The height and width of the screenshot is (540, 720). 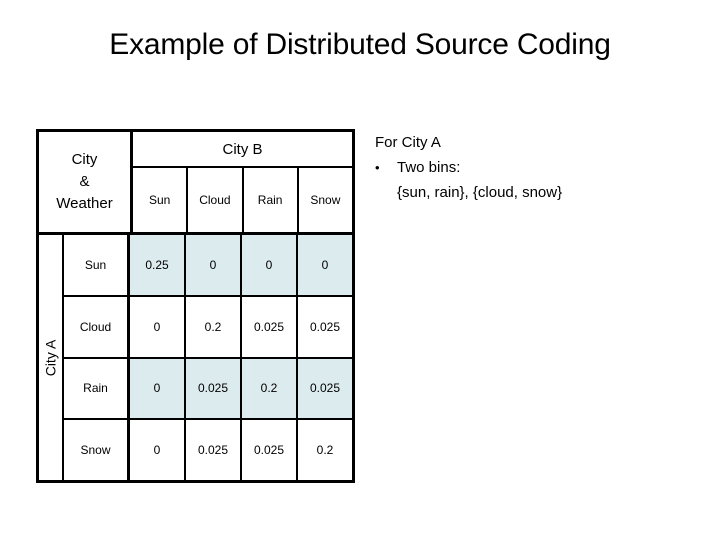 I want to click on notes-lead: For City A, so click(x=408, y=142).